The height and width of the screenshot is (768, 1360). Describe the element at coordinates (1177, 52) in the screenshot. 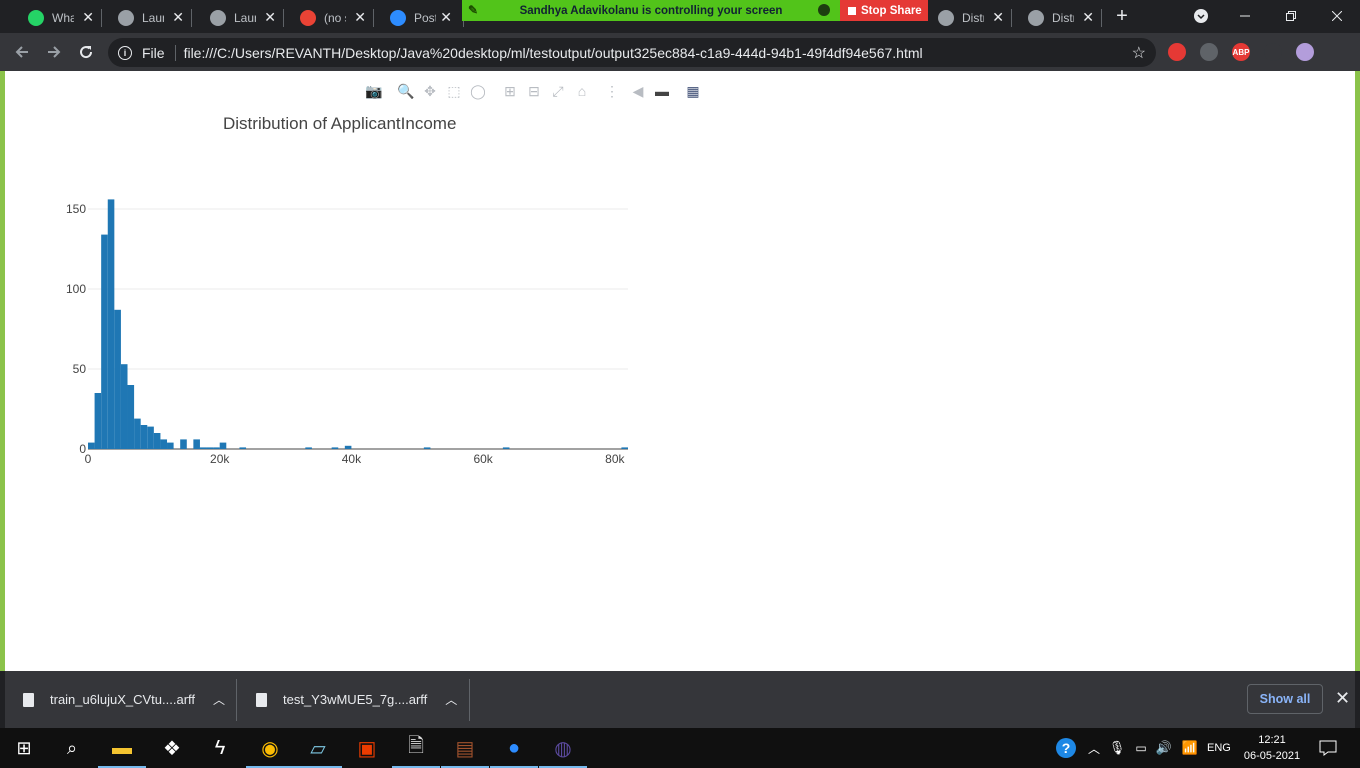

I see `hand-extension-icon` at that location.